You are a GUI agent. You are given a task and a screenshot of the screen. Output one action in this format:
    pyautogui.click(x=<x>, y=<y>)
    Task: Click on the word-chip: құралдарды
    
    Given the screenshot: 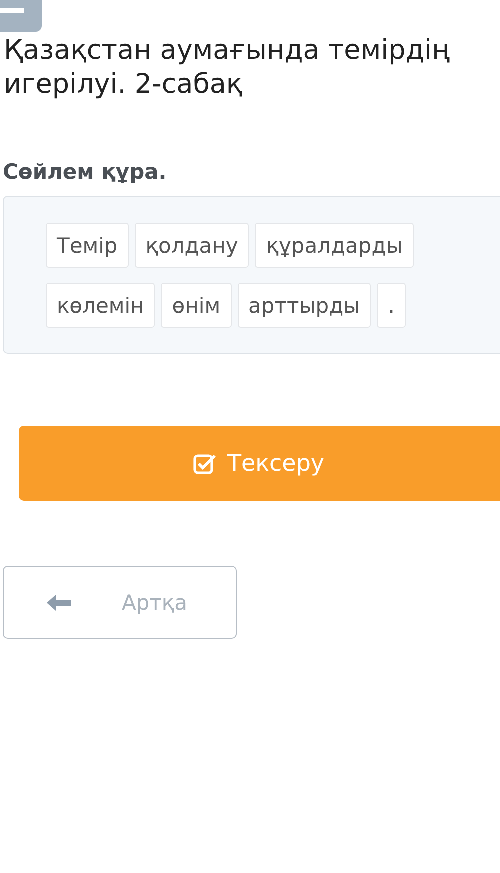 What is the action you would take?
    pyautogui.click(x=334, y=245)
    